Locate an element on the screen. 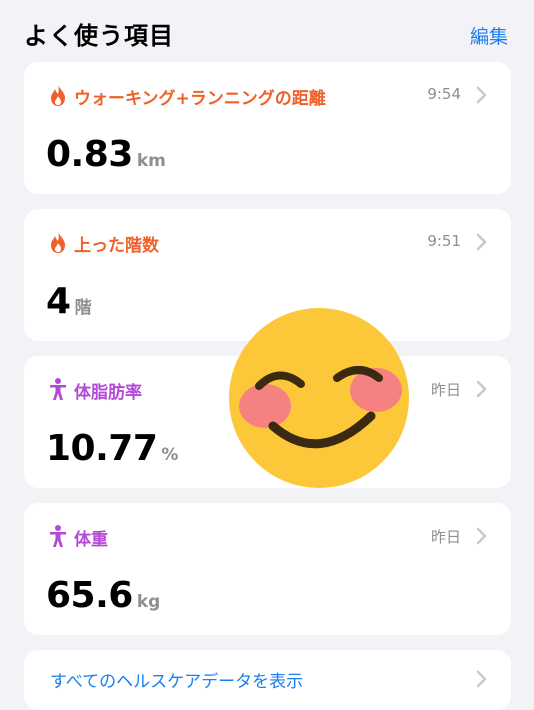 The height and width of the screenshot is (710, 534). edit-button: 編集 is located at coordinates (489, 35).